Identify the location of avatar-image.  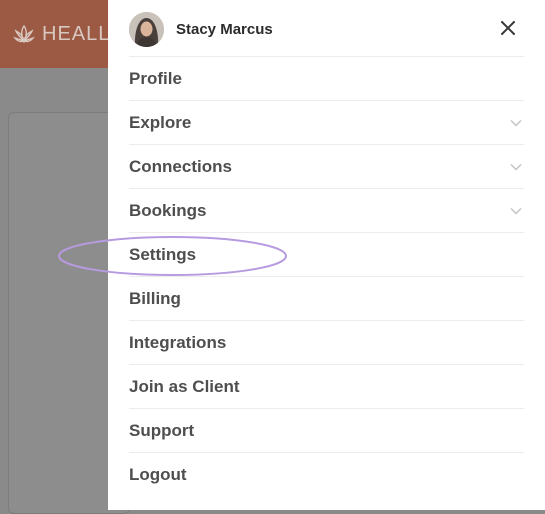
(146, 29).